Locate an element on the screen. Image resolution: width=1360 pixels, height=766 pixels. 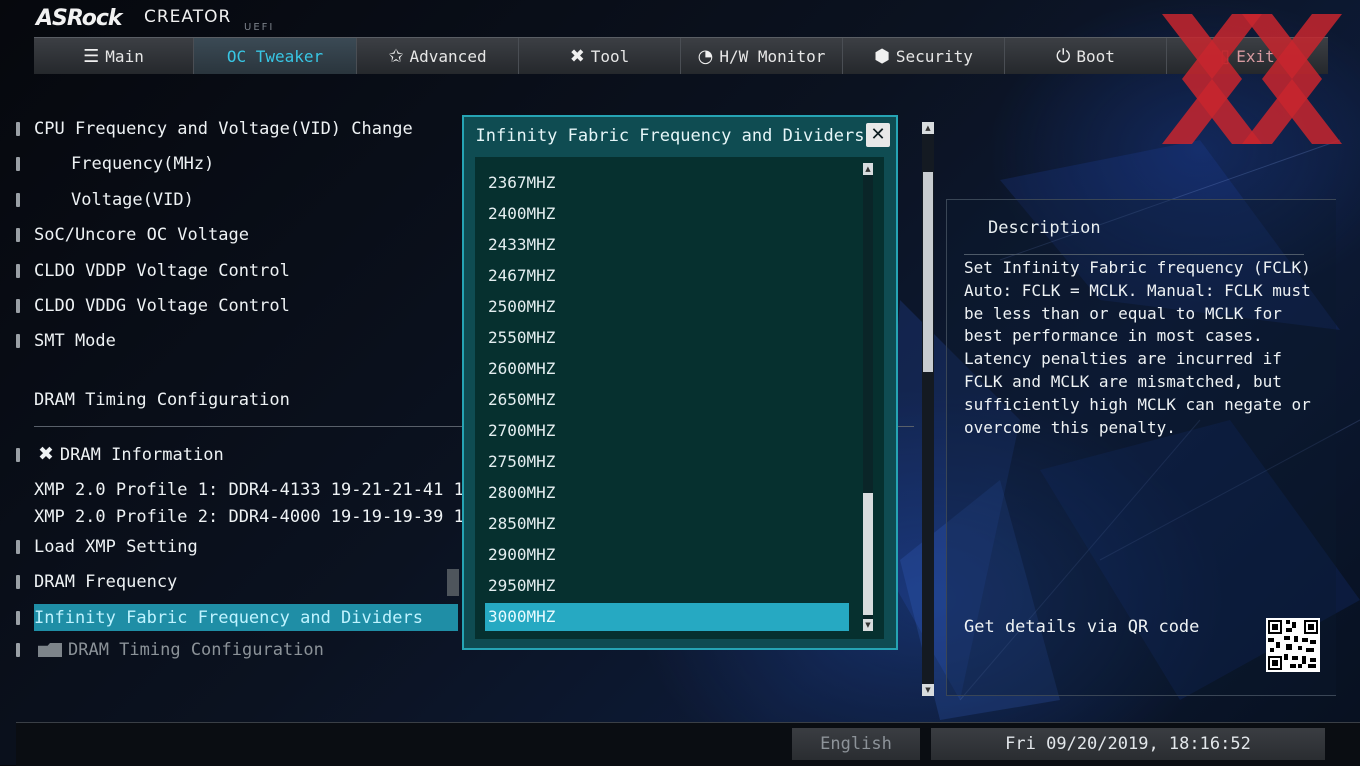
option-item: 2367MHZ is located at coordinates (665, 183).